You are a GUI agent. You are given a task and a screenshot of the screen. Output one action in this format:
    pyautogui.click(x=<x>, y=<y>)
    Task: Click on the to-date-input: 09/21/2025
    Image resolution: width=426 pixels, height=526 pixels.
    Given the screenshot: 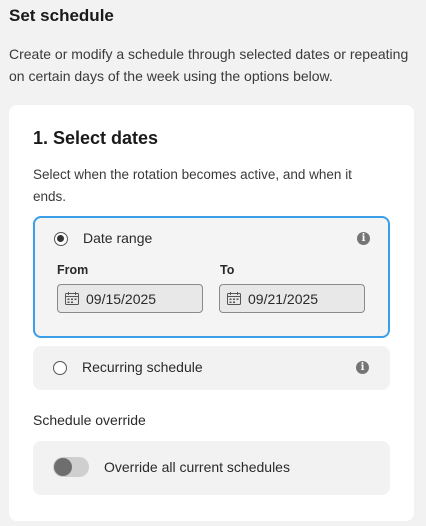 What is the action you would take?
    pyautogui.click(x=292, y=298)
    